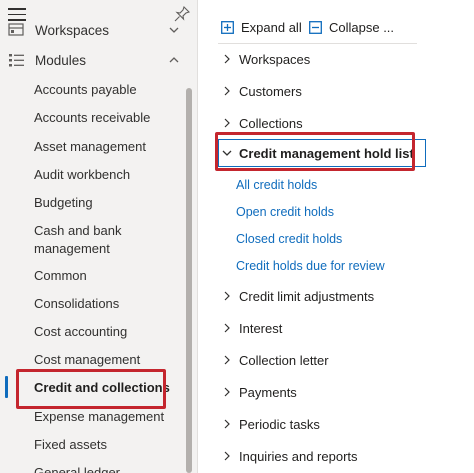 The image size is (474, 473). What do you see at coordinates (104, 417) in the screenshot?
I see `nav-module-expense-management: Expense management` at bounding box center [104, 417].